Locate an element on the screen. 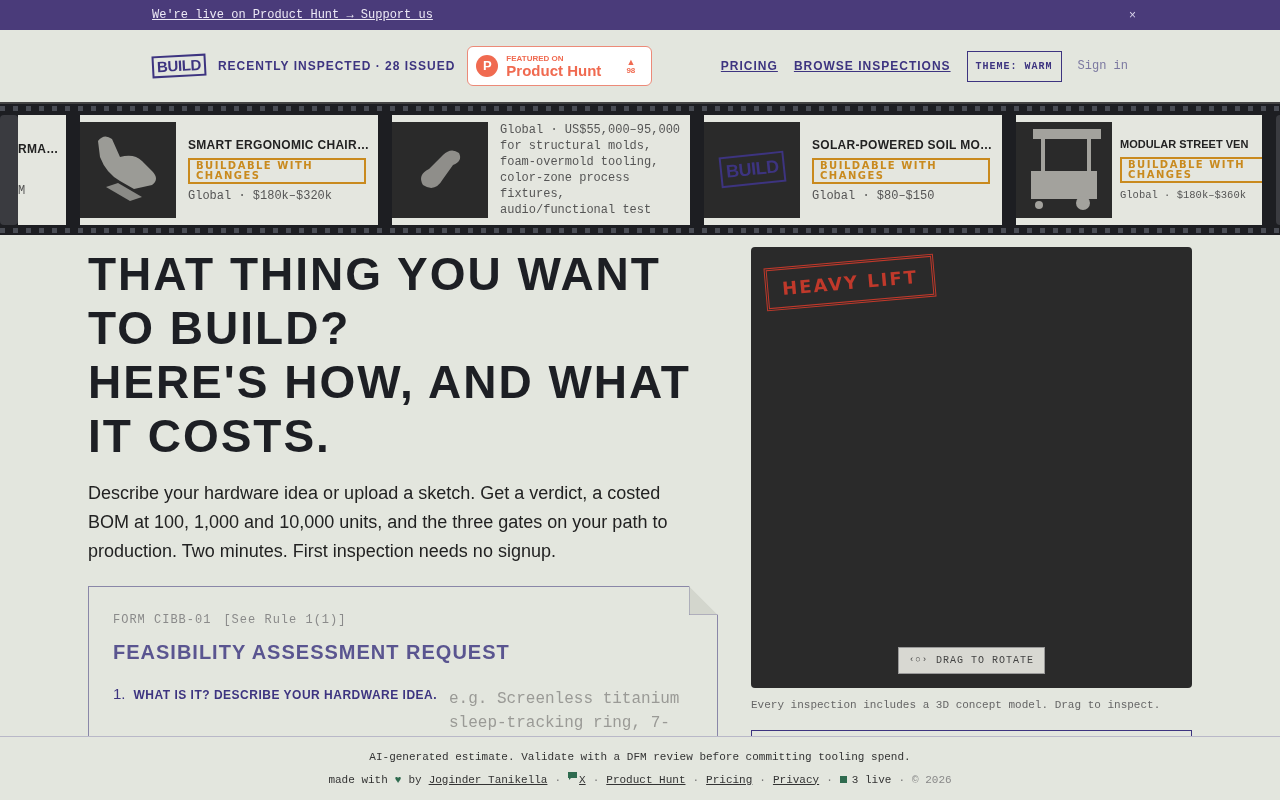  card-meta: Global · US$55,000–95,000 for structural molds, foam-overmold tooling, color-zone process fixtures, audio/functional test is located at coordinates (591, 169).